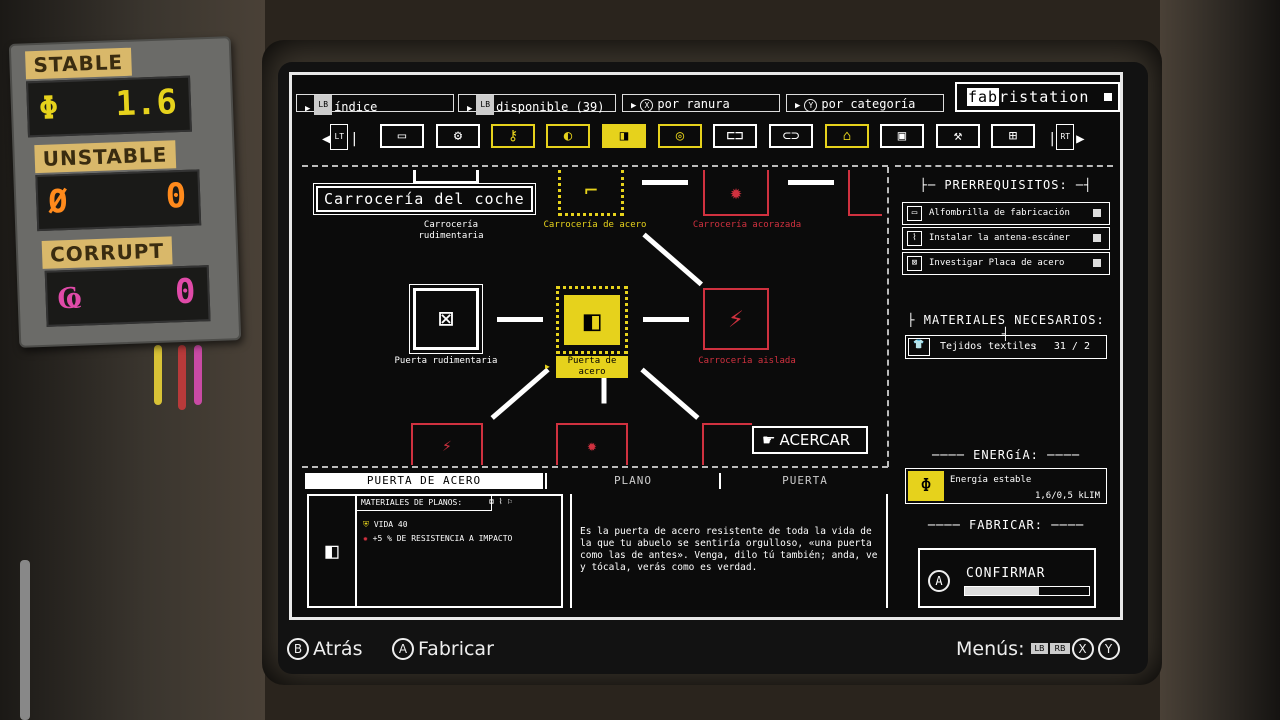  What do you see at coordinates (815, 440) in the screenshot?
I see `zoom-label: ACERCAR` at bounding box center [815, 440].